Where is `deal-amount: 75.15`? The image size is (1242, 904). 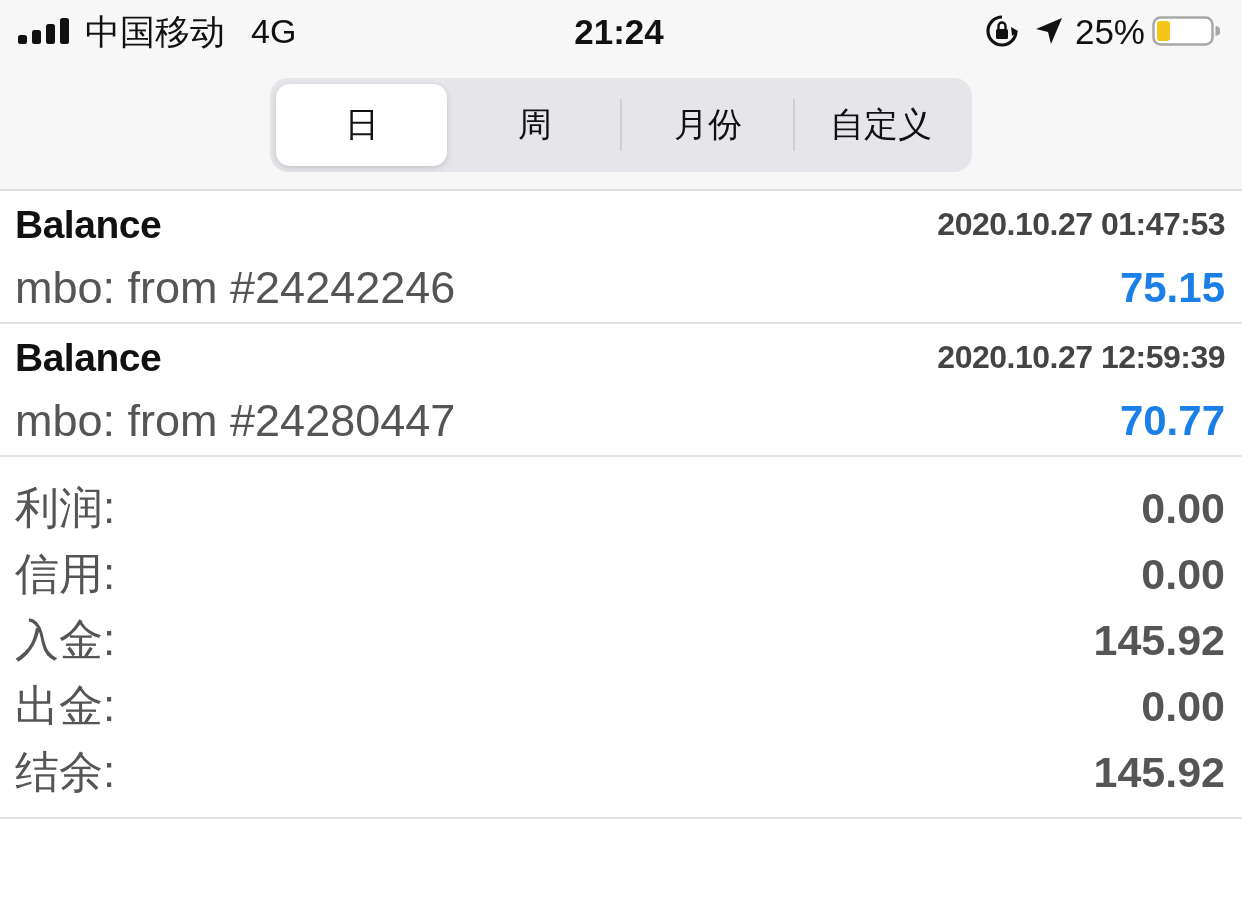 deal-amount: 75.15 is located at coordinates (1172, 287).